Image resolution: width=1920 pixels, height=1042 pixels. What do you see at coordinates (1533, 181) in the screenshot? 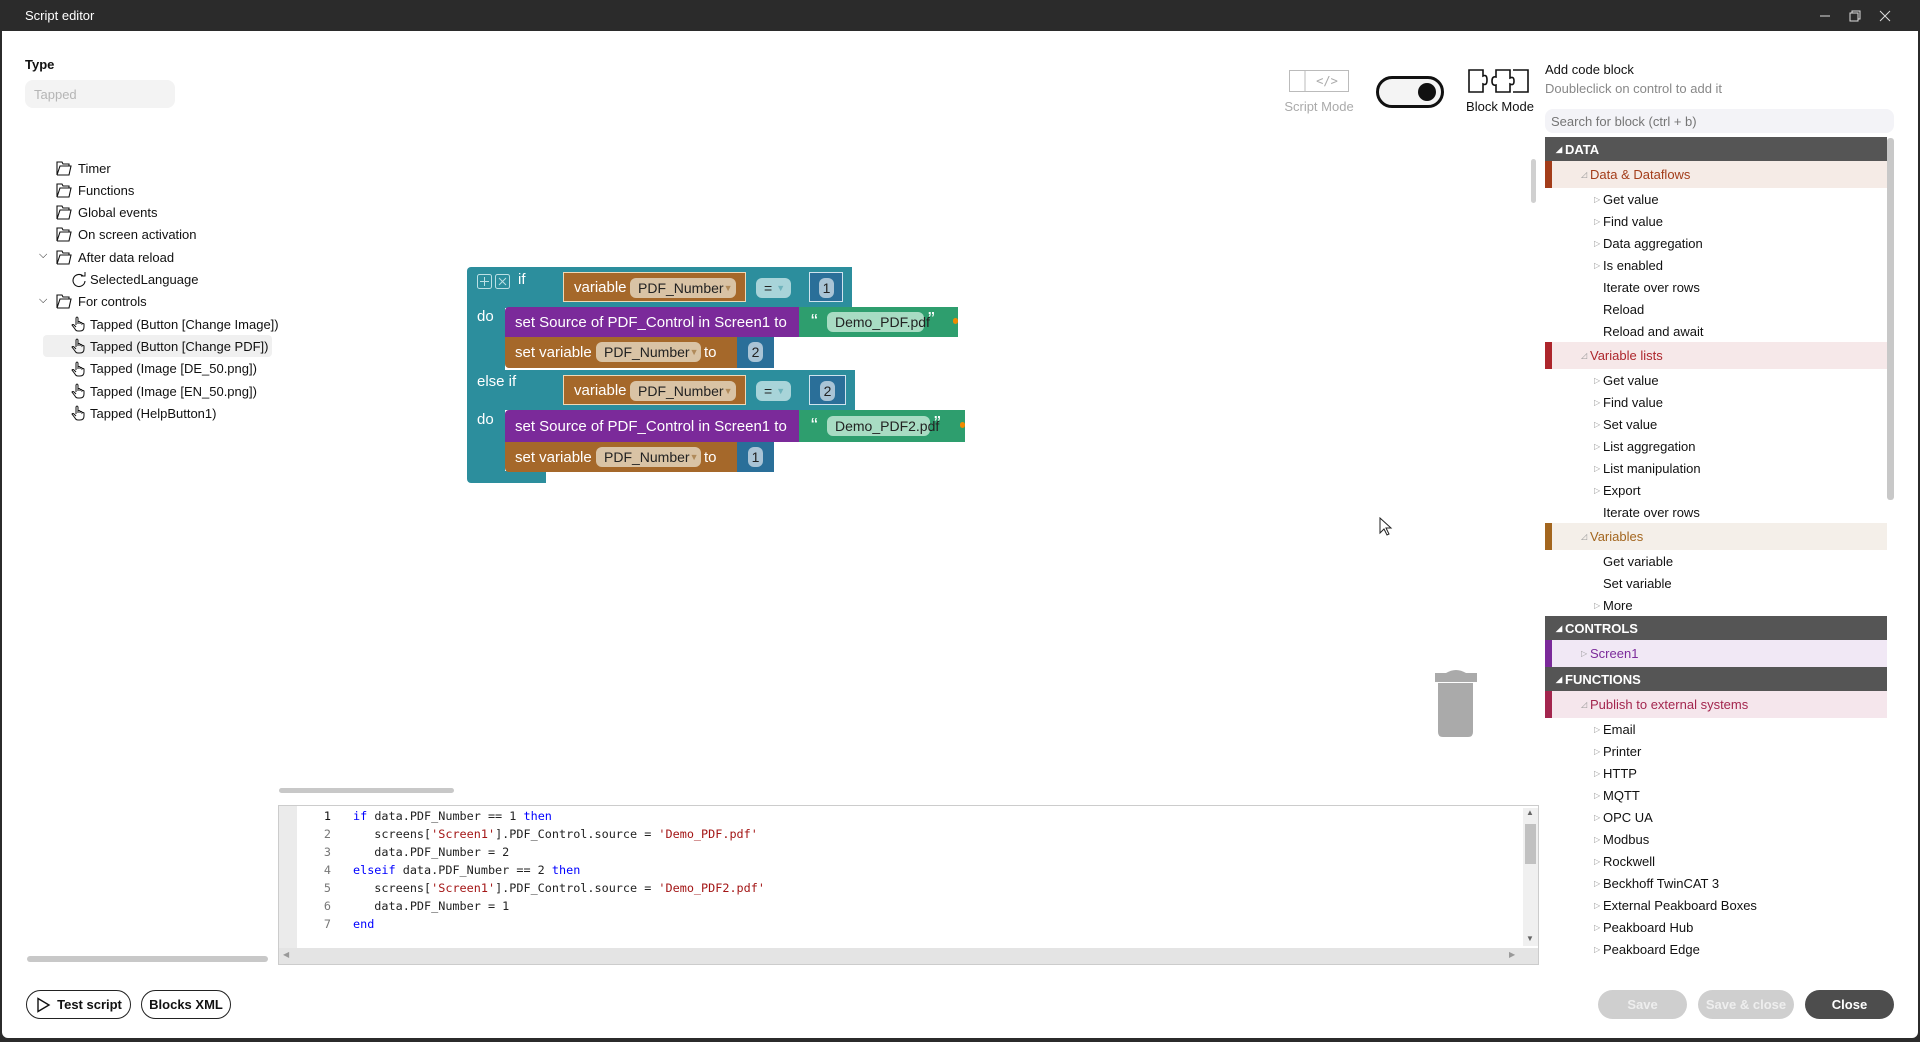
I see `canvas-vertical-scrollbar` at bounding box center [1533, 181].